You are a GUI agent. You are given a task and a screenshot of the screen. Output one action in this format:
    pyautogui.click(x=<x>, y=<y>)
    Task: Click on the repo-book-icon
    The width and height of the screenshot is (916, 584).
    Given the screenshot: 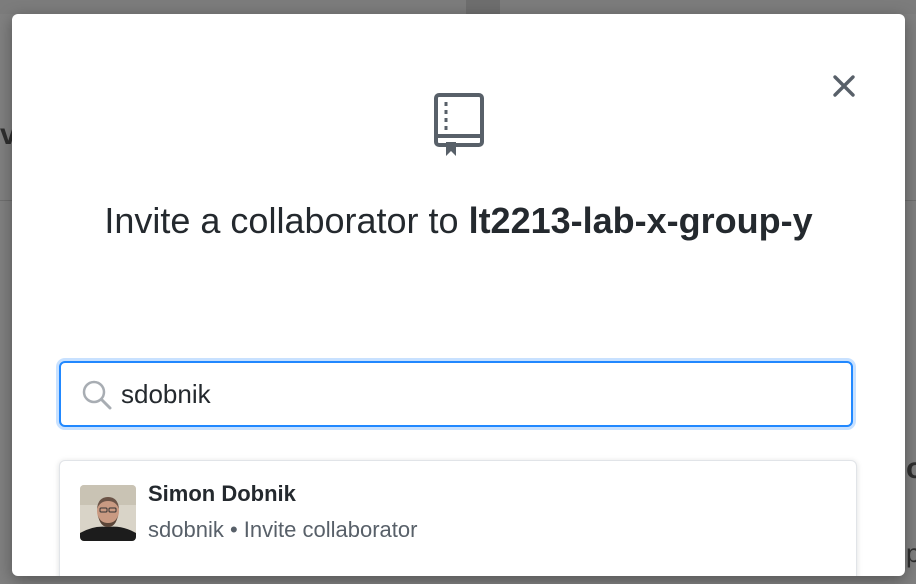 What is the action you would take?
    pyautogui.click(x=459, y=124)
    